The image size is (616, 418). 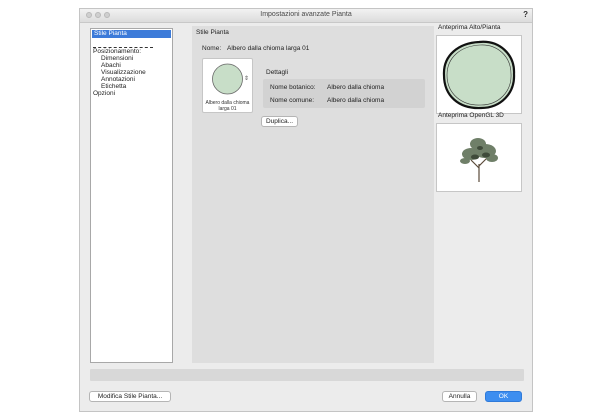 I want to click on thumbnail-caption: Albero dalla chioma larga 01, so click(x=227, y=106).